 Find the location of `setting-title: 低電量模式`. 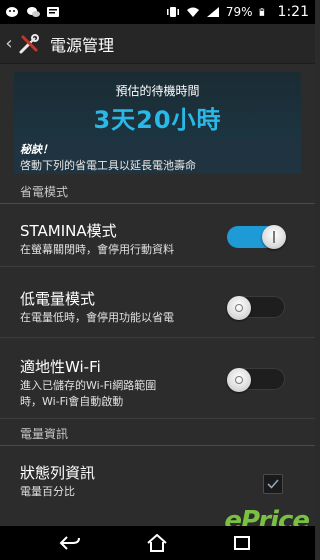

setting-title: 低電量模式 is located at coordinates (58, 299).